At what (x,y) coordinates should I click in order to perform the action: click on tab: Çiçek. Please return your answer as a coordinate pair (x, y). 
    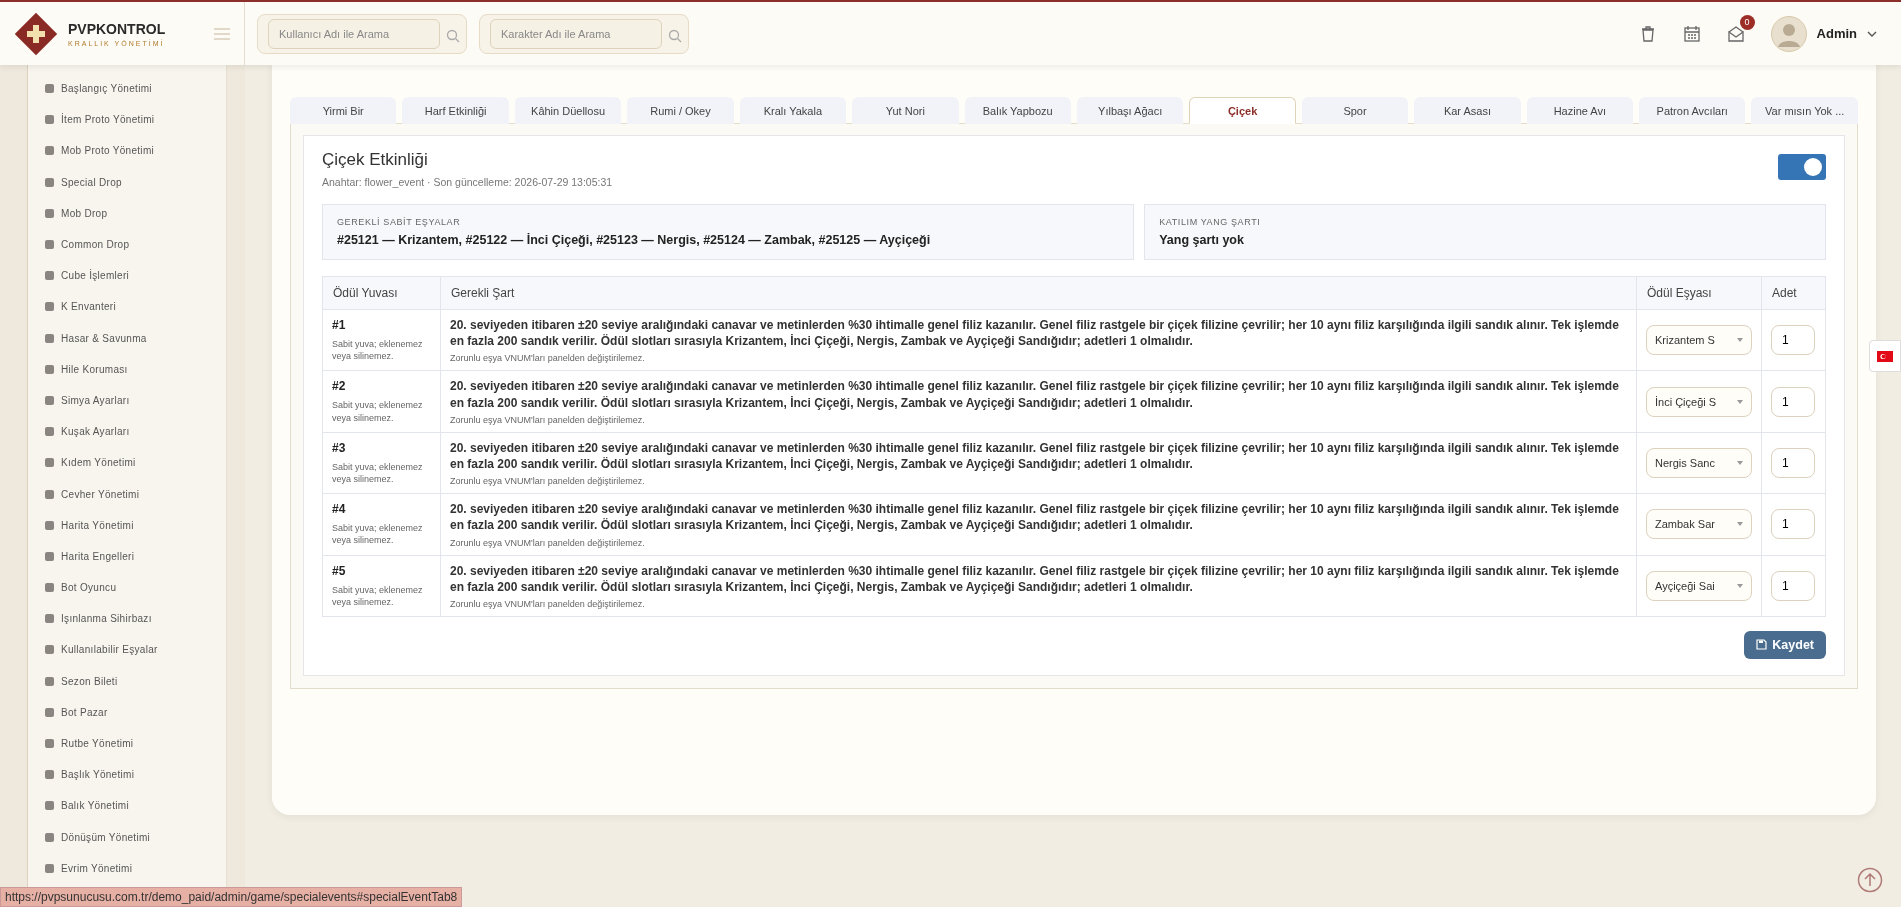
    Looking at the image, I should click on (1242, 110).